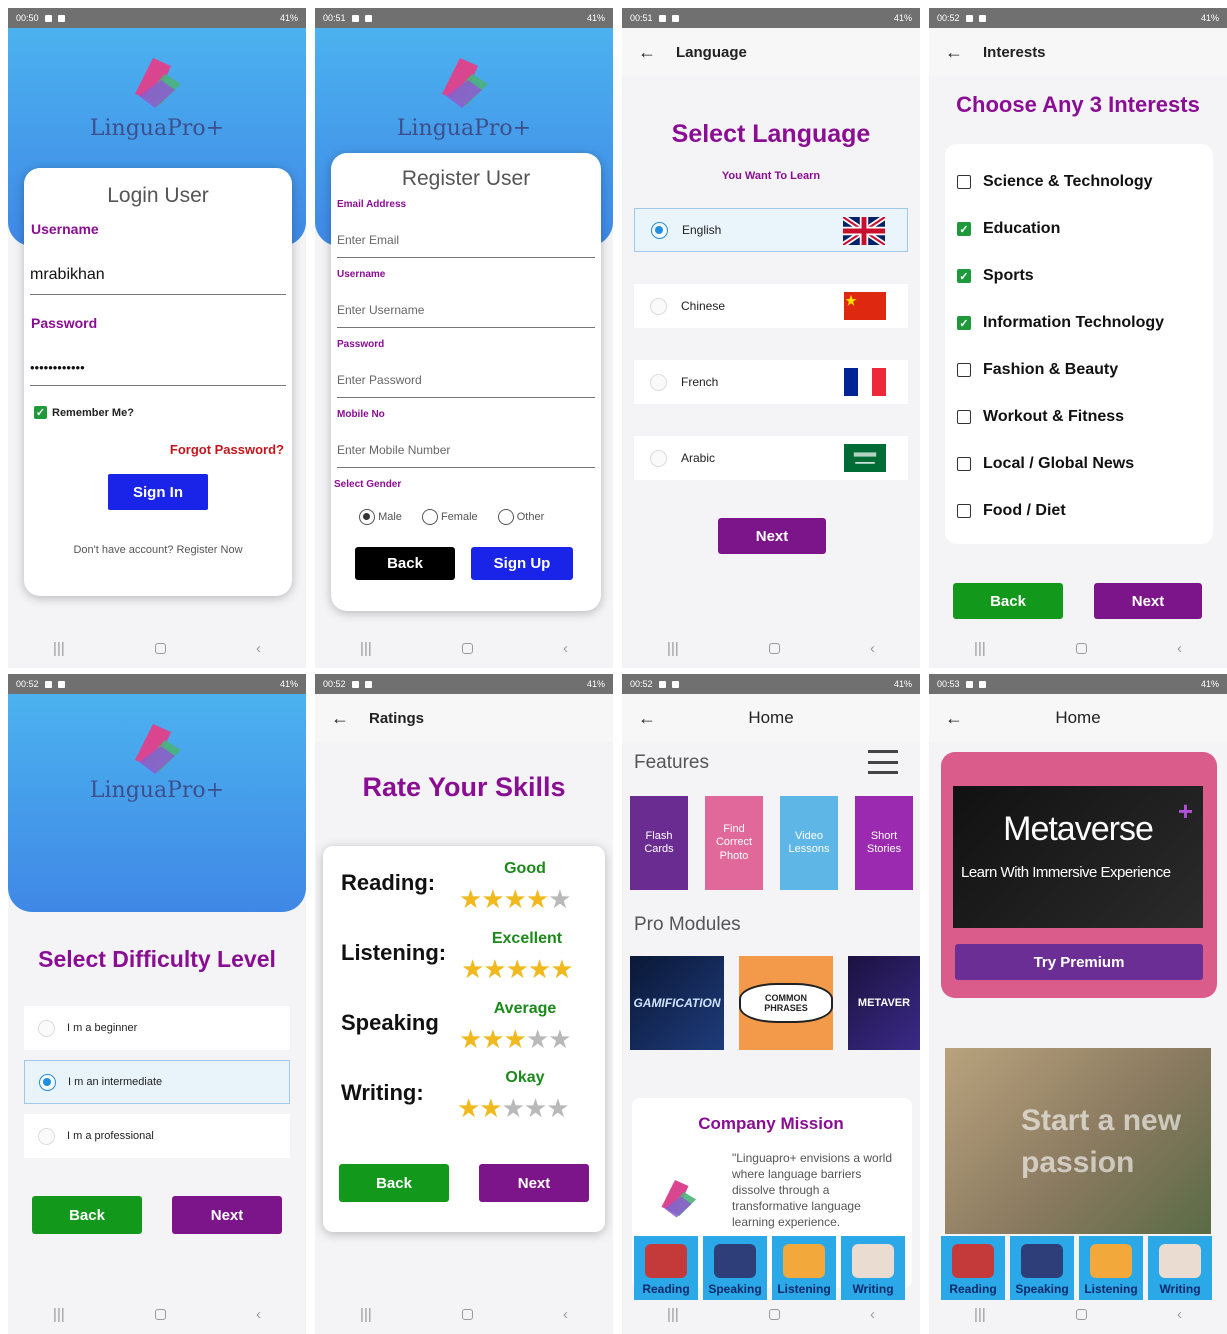 The image size is (1227, 1334). What do you see at coordinates (466, 245) in the screenshot?
I see `email-field: Enter Email` at bounding box center [466, 245].